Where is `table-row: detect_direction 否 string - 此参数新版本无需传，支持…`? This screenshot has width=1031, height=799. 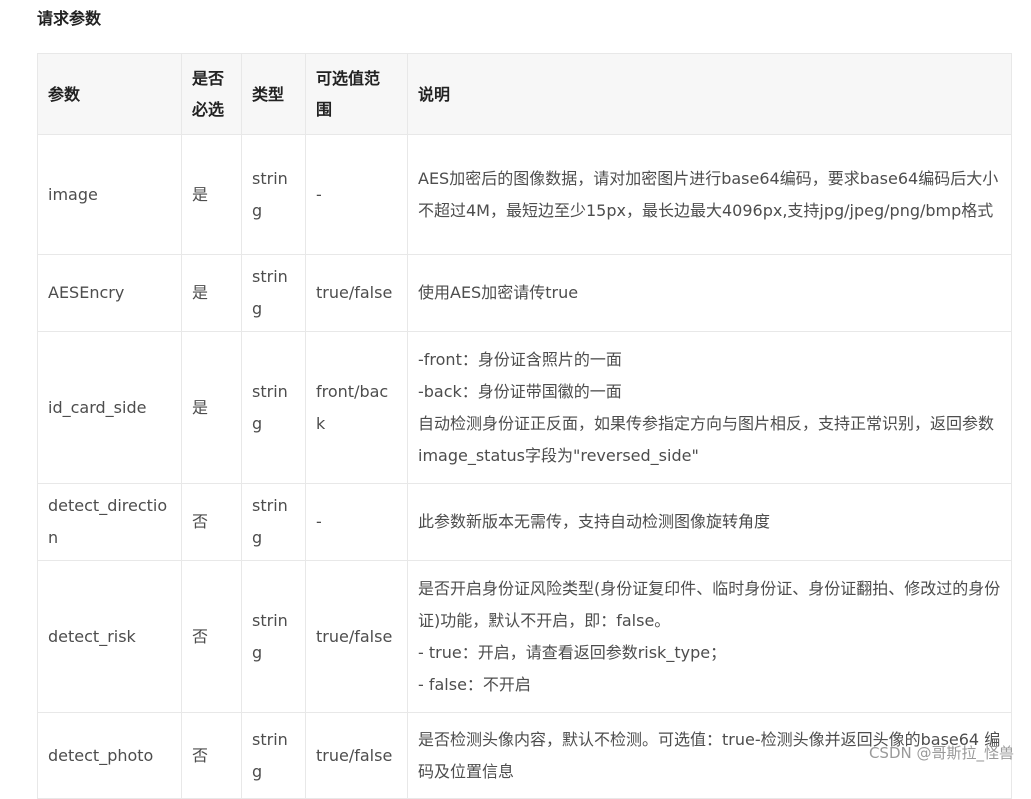
table-row: detect_direction 否 string - 此参数新版本无需传，支持… is located at coordinates (524, 522).